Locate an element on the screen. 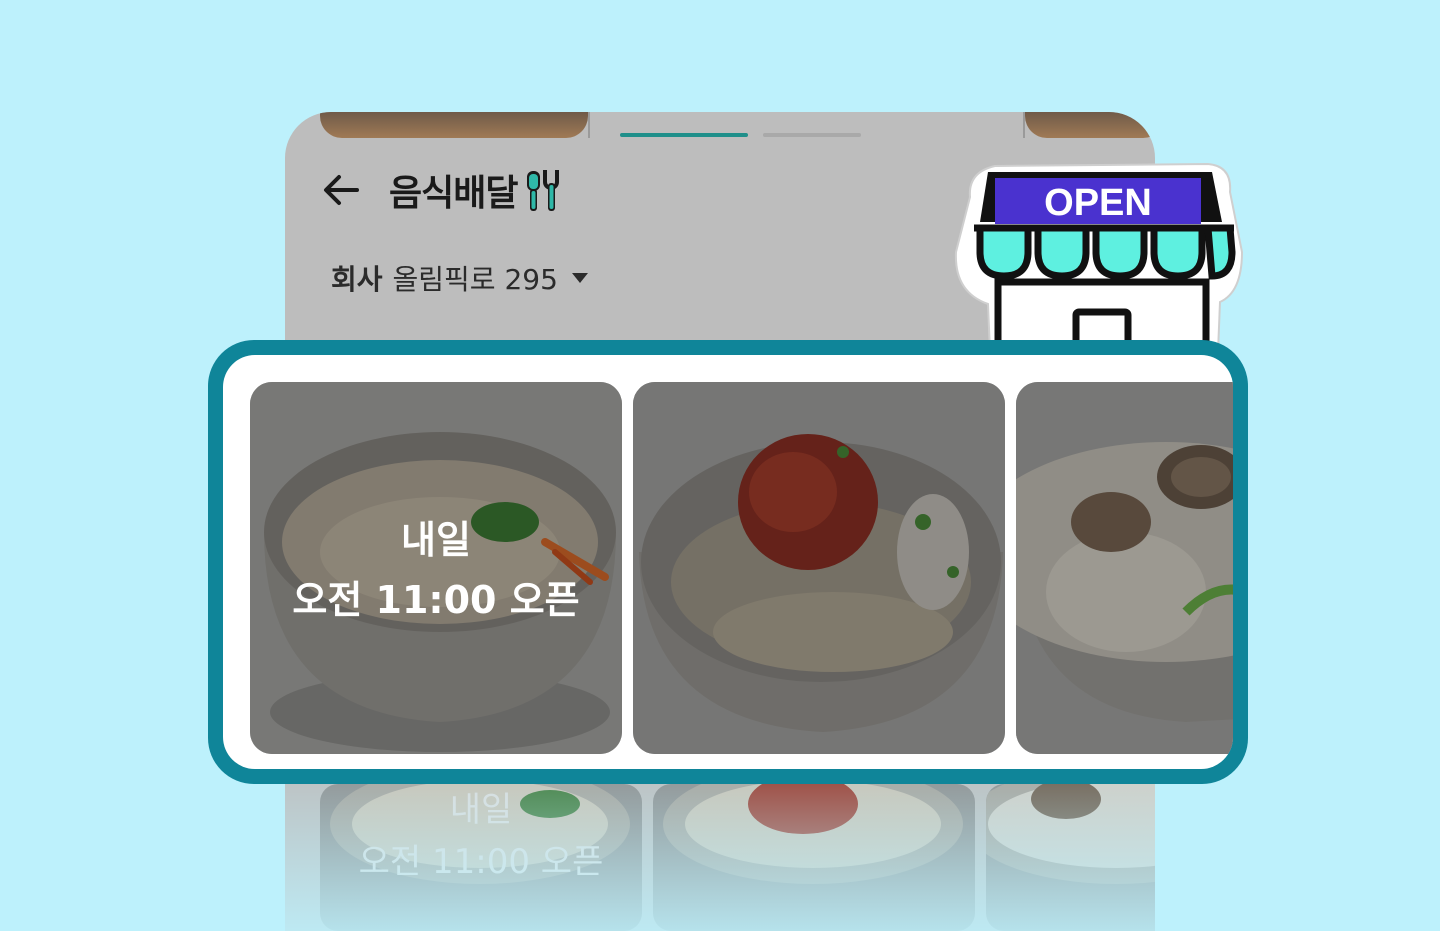 This screenshot has height=931, width=1440. previous-item-peek is located at coordinates (454, 125).